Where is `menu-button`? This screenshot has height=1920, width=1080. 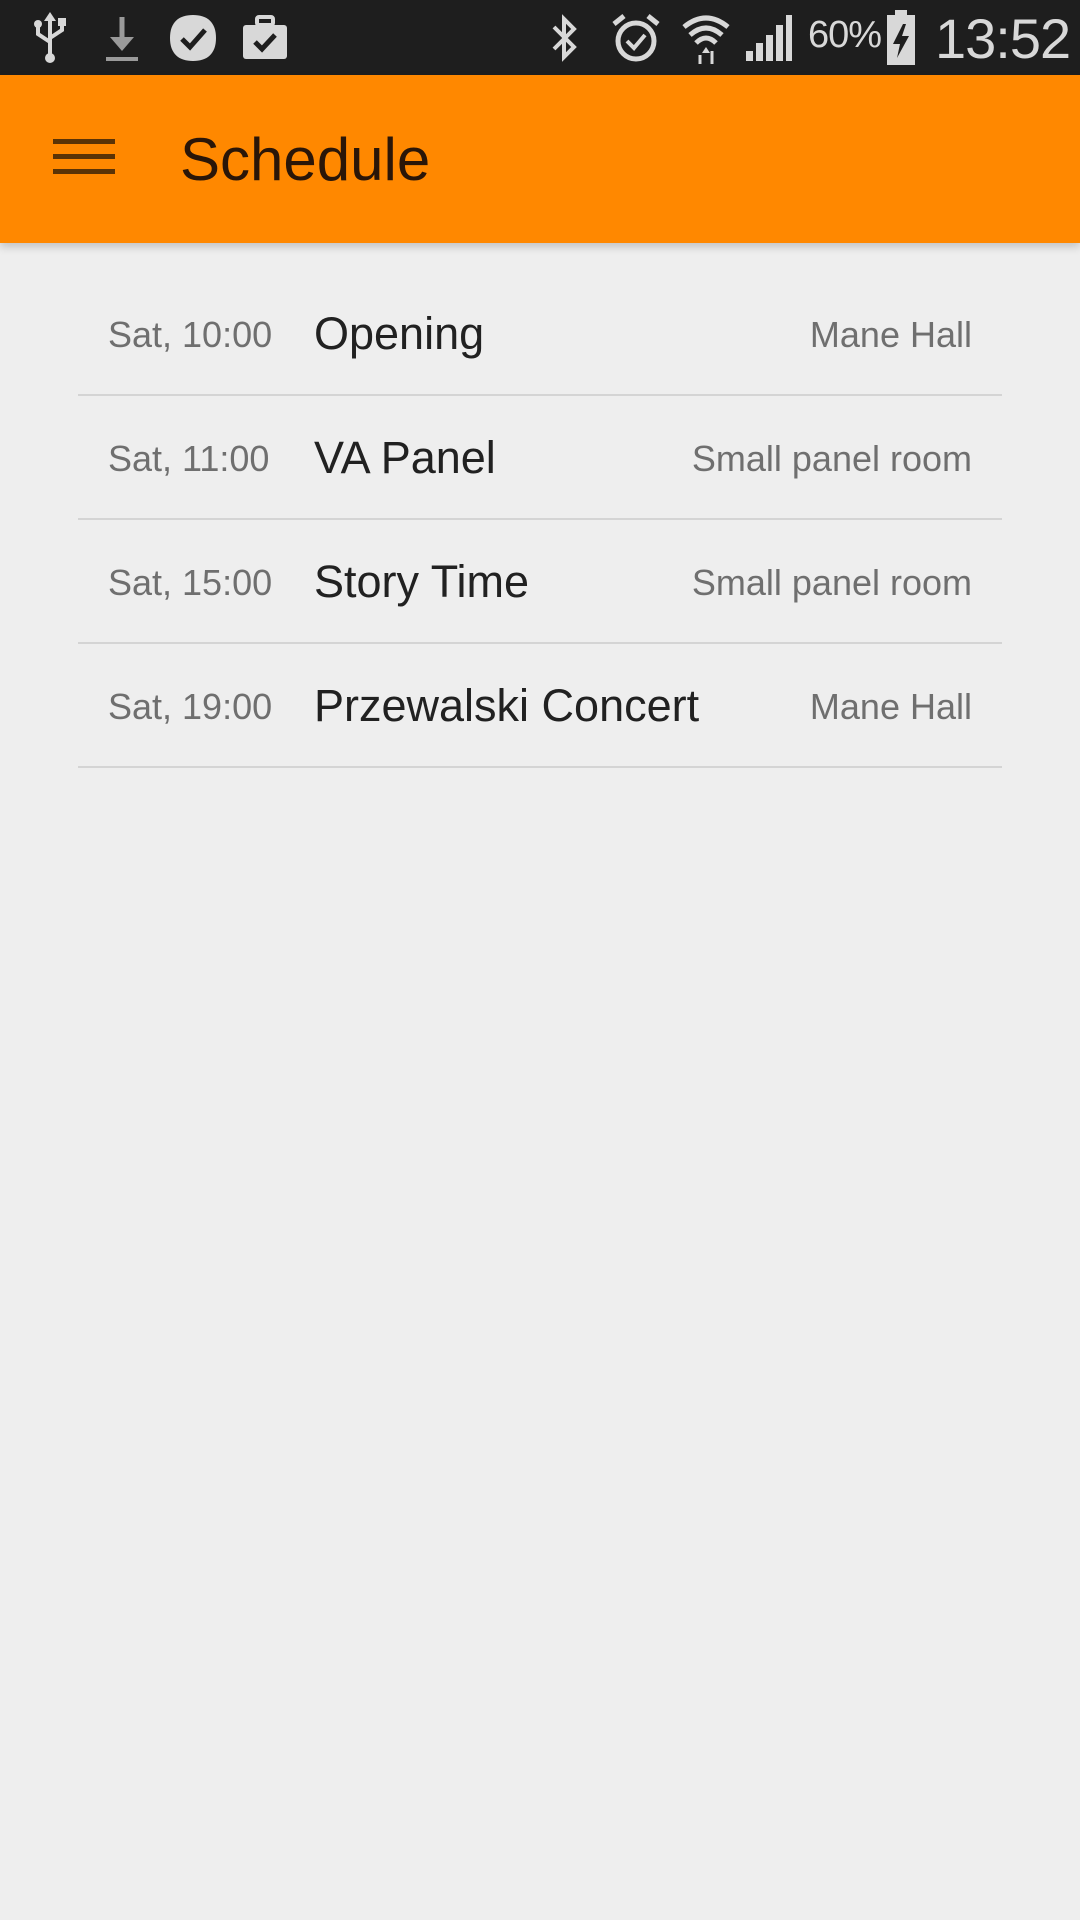 menu-button is located at coordinates (84, 159).